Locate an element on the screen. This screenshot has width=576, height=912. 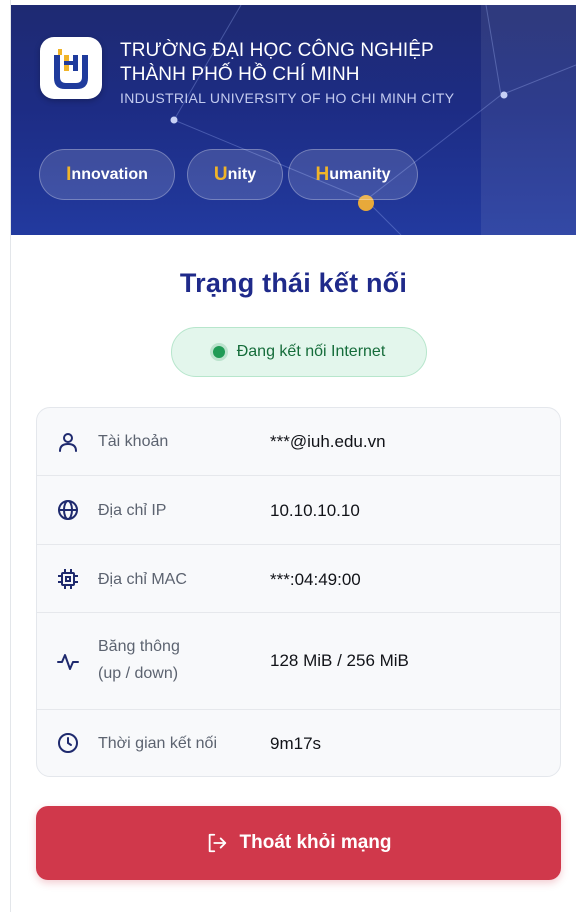
info-label: Địa chỉ MAC is located at coordinates (142, 579).